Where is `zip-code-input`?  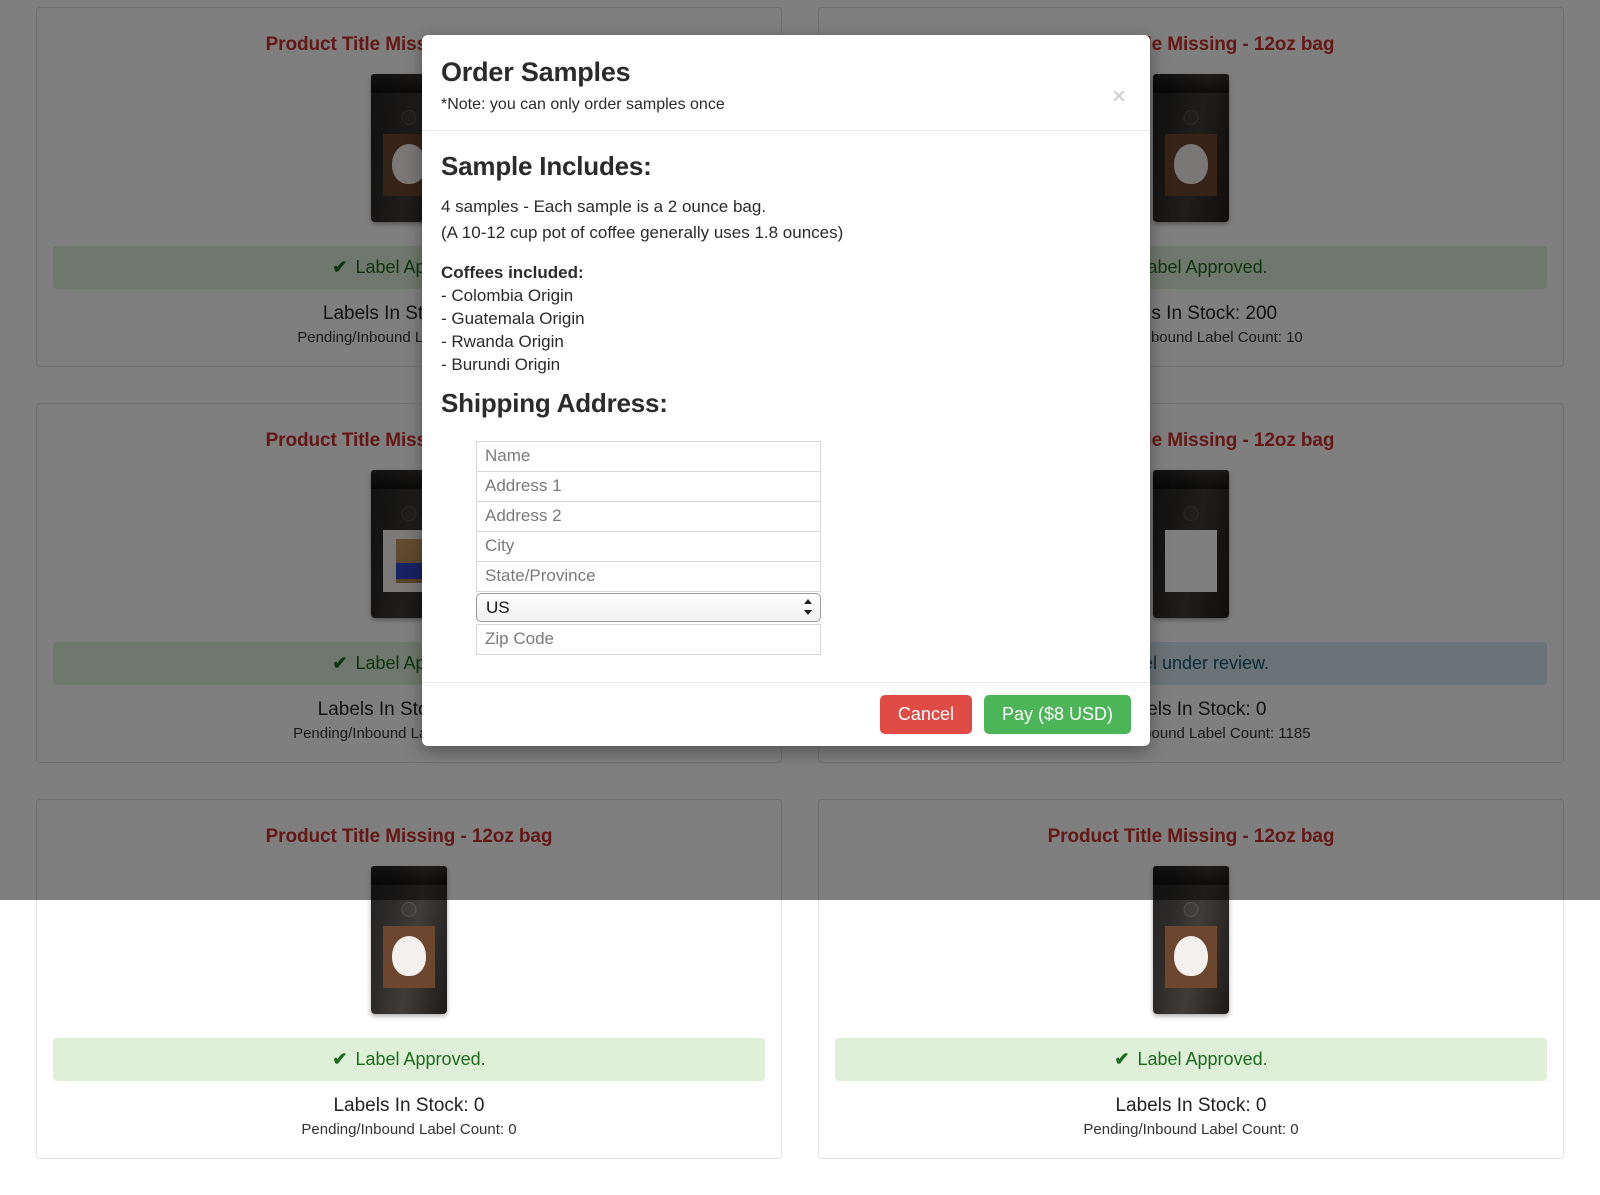 zip-code-input is located at coordinates (648, 639).